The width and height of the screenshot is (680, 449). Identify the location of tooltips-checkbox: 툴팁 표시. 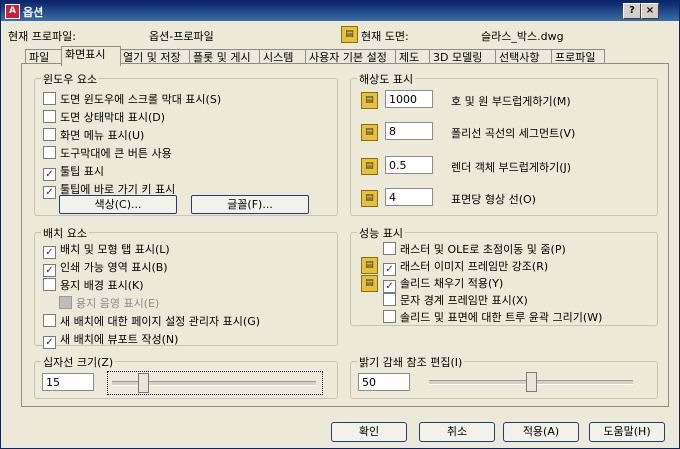
(73, 172).